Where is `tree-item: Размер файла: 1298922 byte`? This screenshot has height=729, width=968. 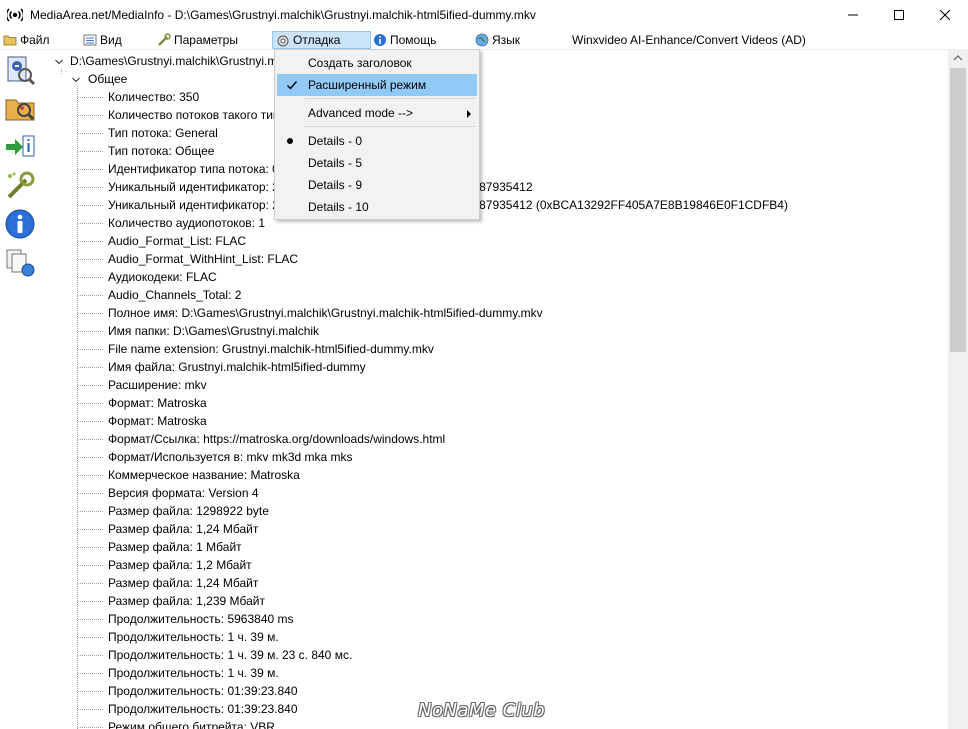
tree-item: Размер файла: 1298922 byte is located at coordinates (188, 511).